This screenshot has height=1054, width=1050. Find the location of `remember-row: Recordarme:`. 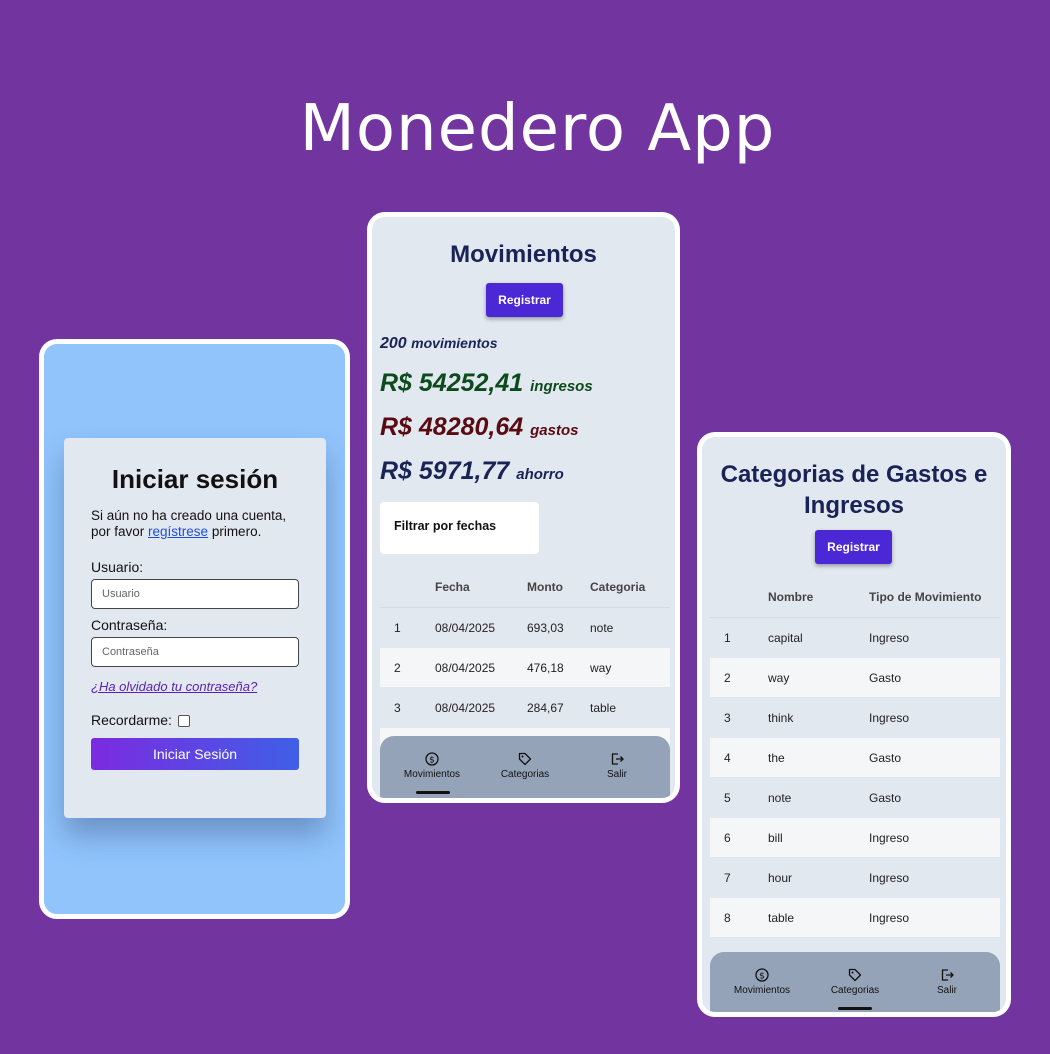

remember-row: Recordarme: is located at coordinates (140, 720).